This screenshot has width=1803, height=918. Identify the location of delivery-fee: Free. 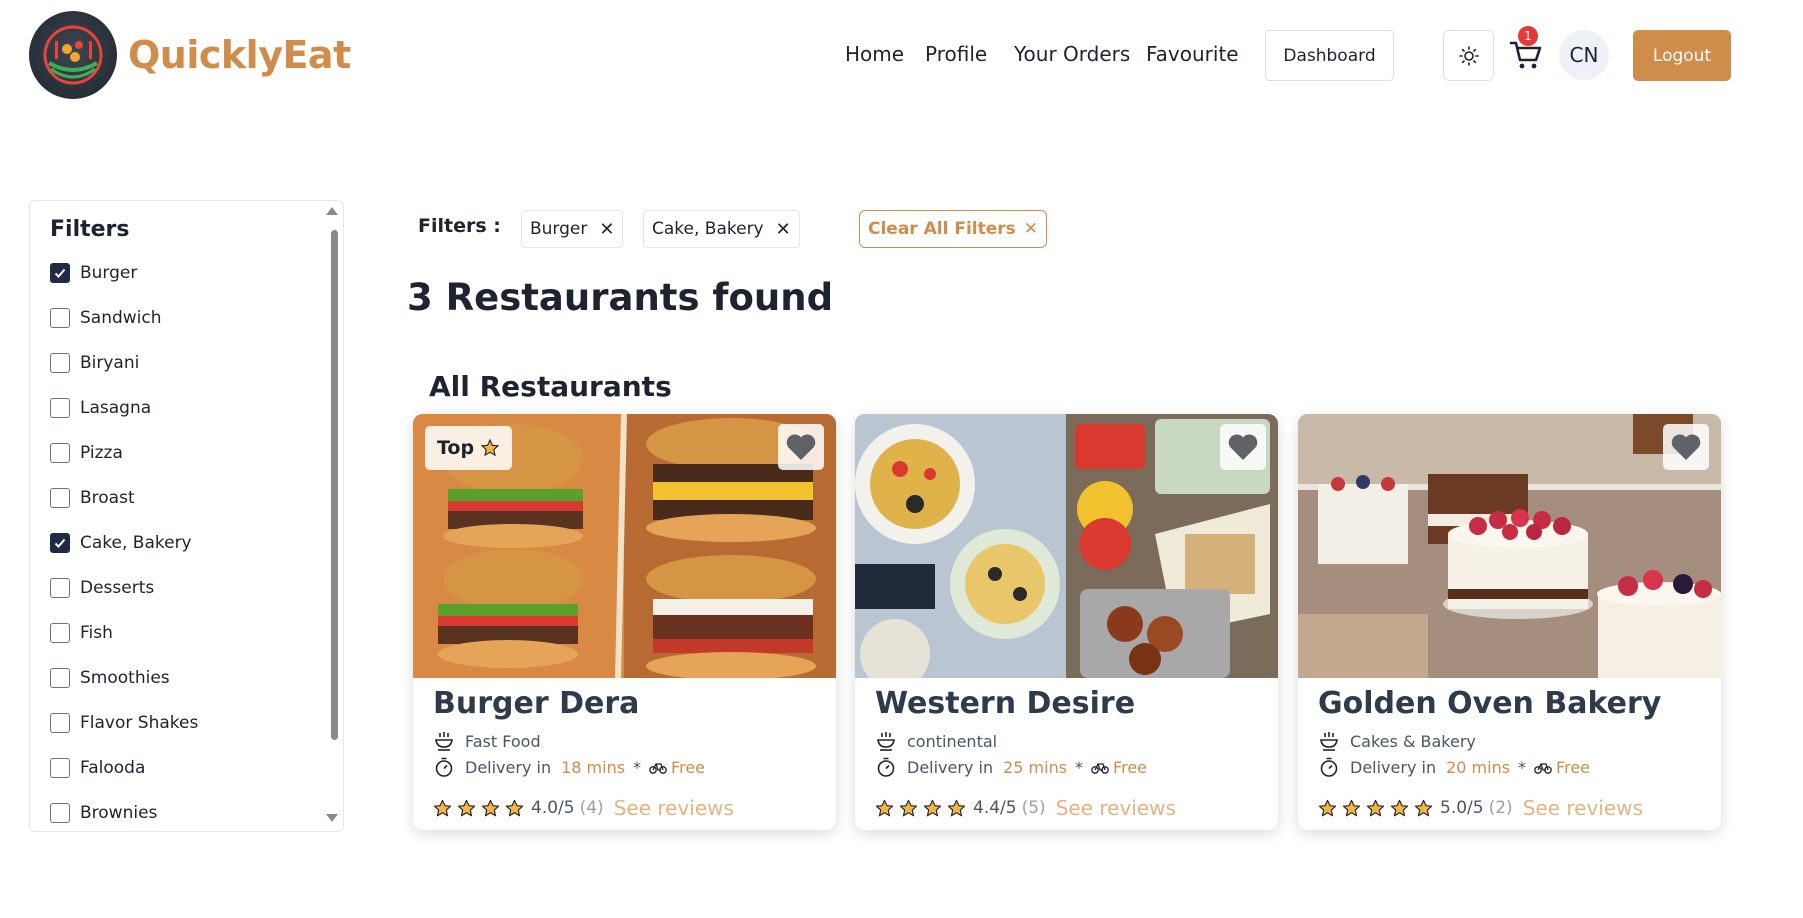
(1573, 767).